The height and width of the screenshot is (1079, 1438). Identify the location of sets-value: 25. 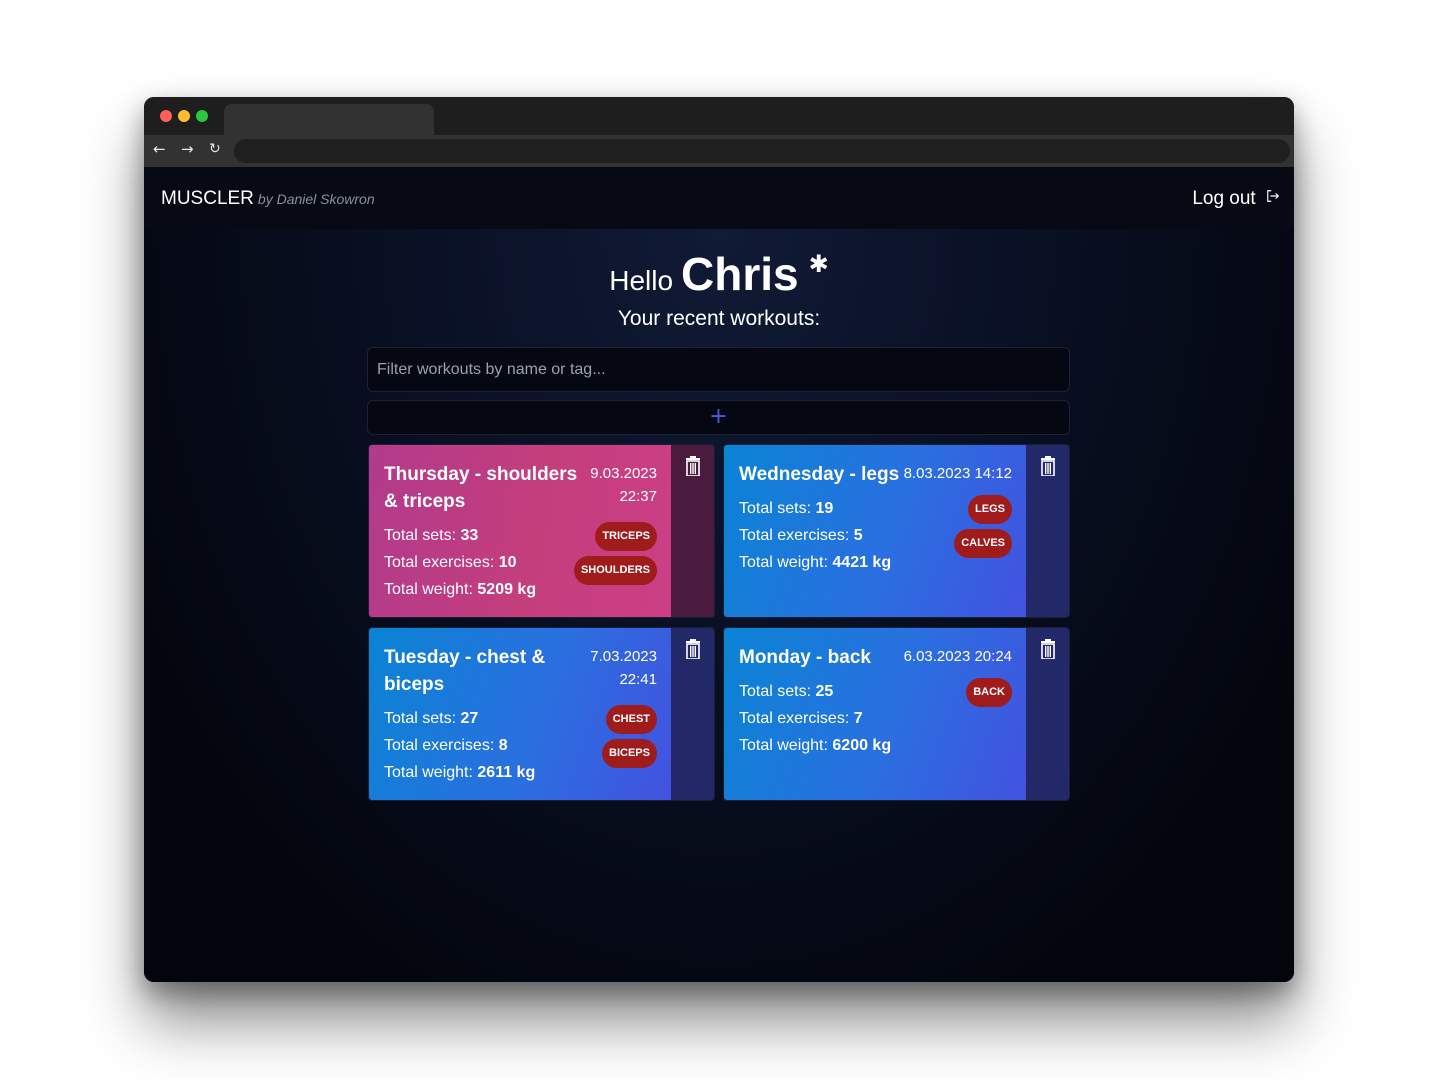
(824, 691).